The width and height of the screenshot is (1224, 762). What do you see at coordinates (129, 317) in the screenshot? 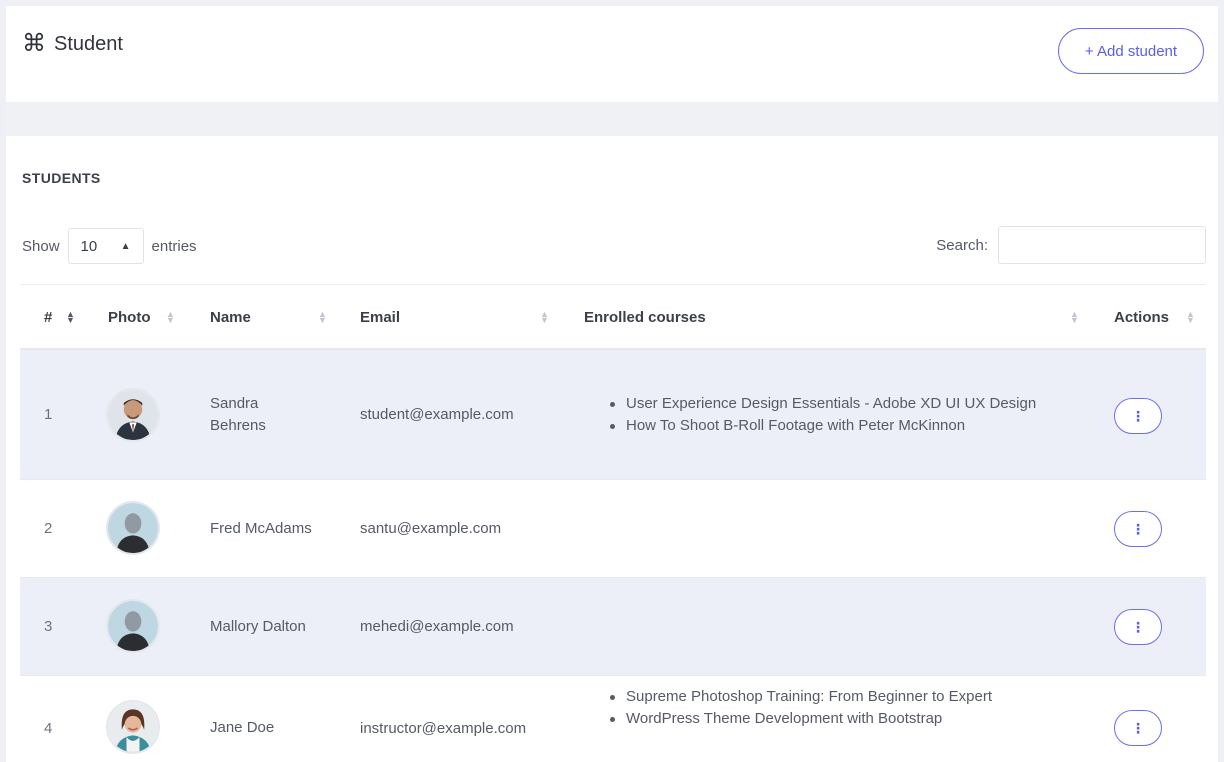
I see `column-header-photo: Photo` at bounding box center [129, 317].